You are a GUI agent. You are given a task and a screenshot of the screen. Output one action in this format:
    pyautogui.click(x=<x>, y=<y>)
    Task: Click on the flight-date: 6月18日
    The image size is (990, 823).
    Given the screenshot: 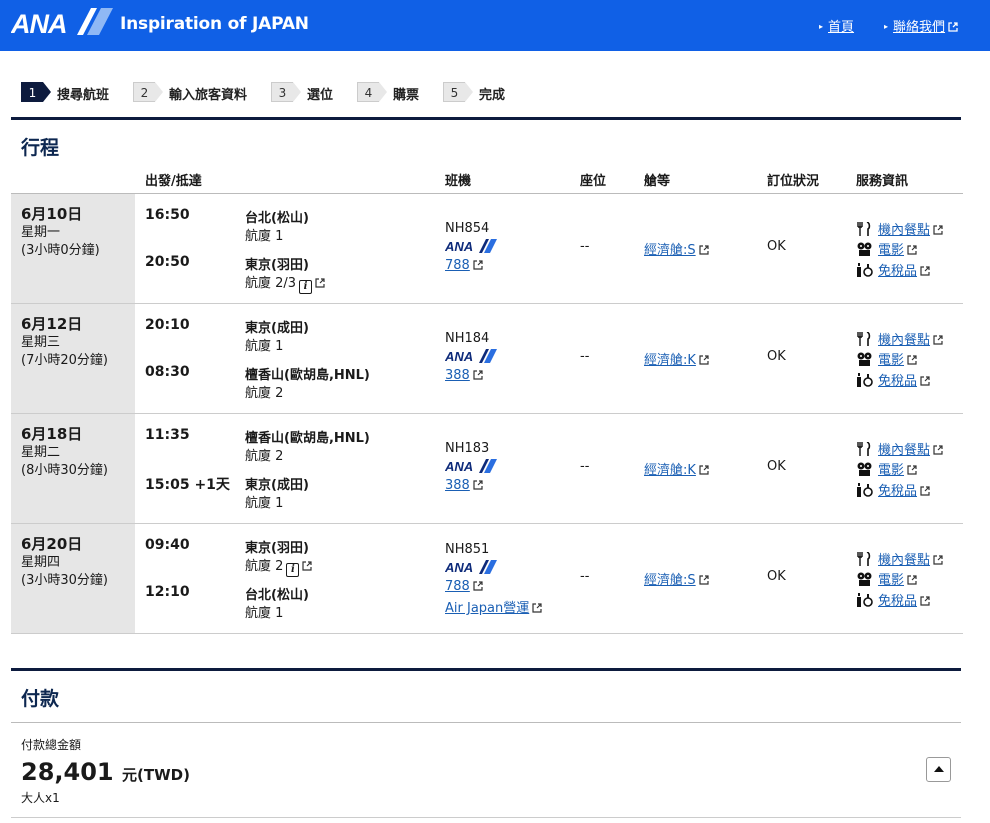 What is the action you would take?
    pyautogui.click(x=52, y=434)
    